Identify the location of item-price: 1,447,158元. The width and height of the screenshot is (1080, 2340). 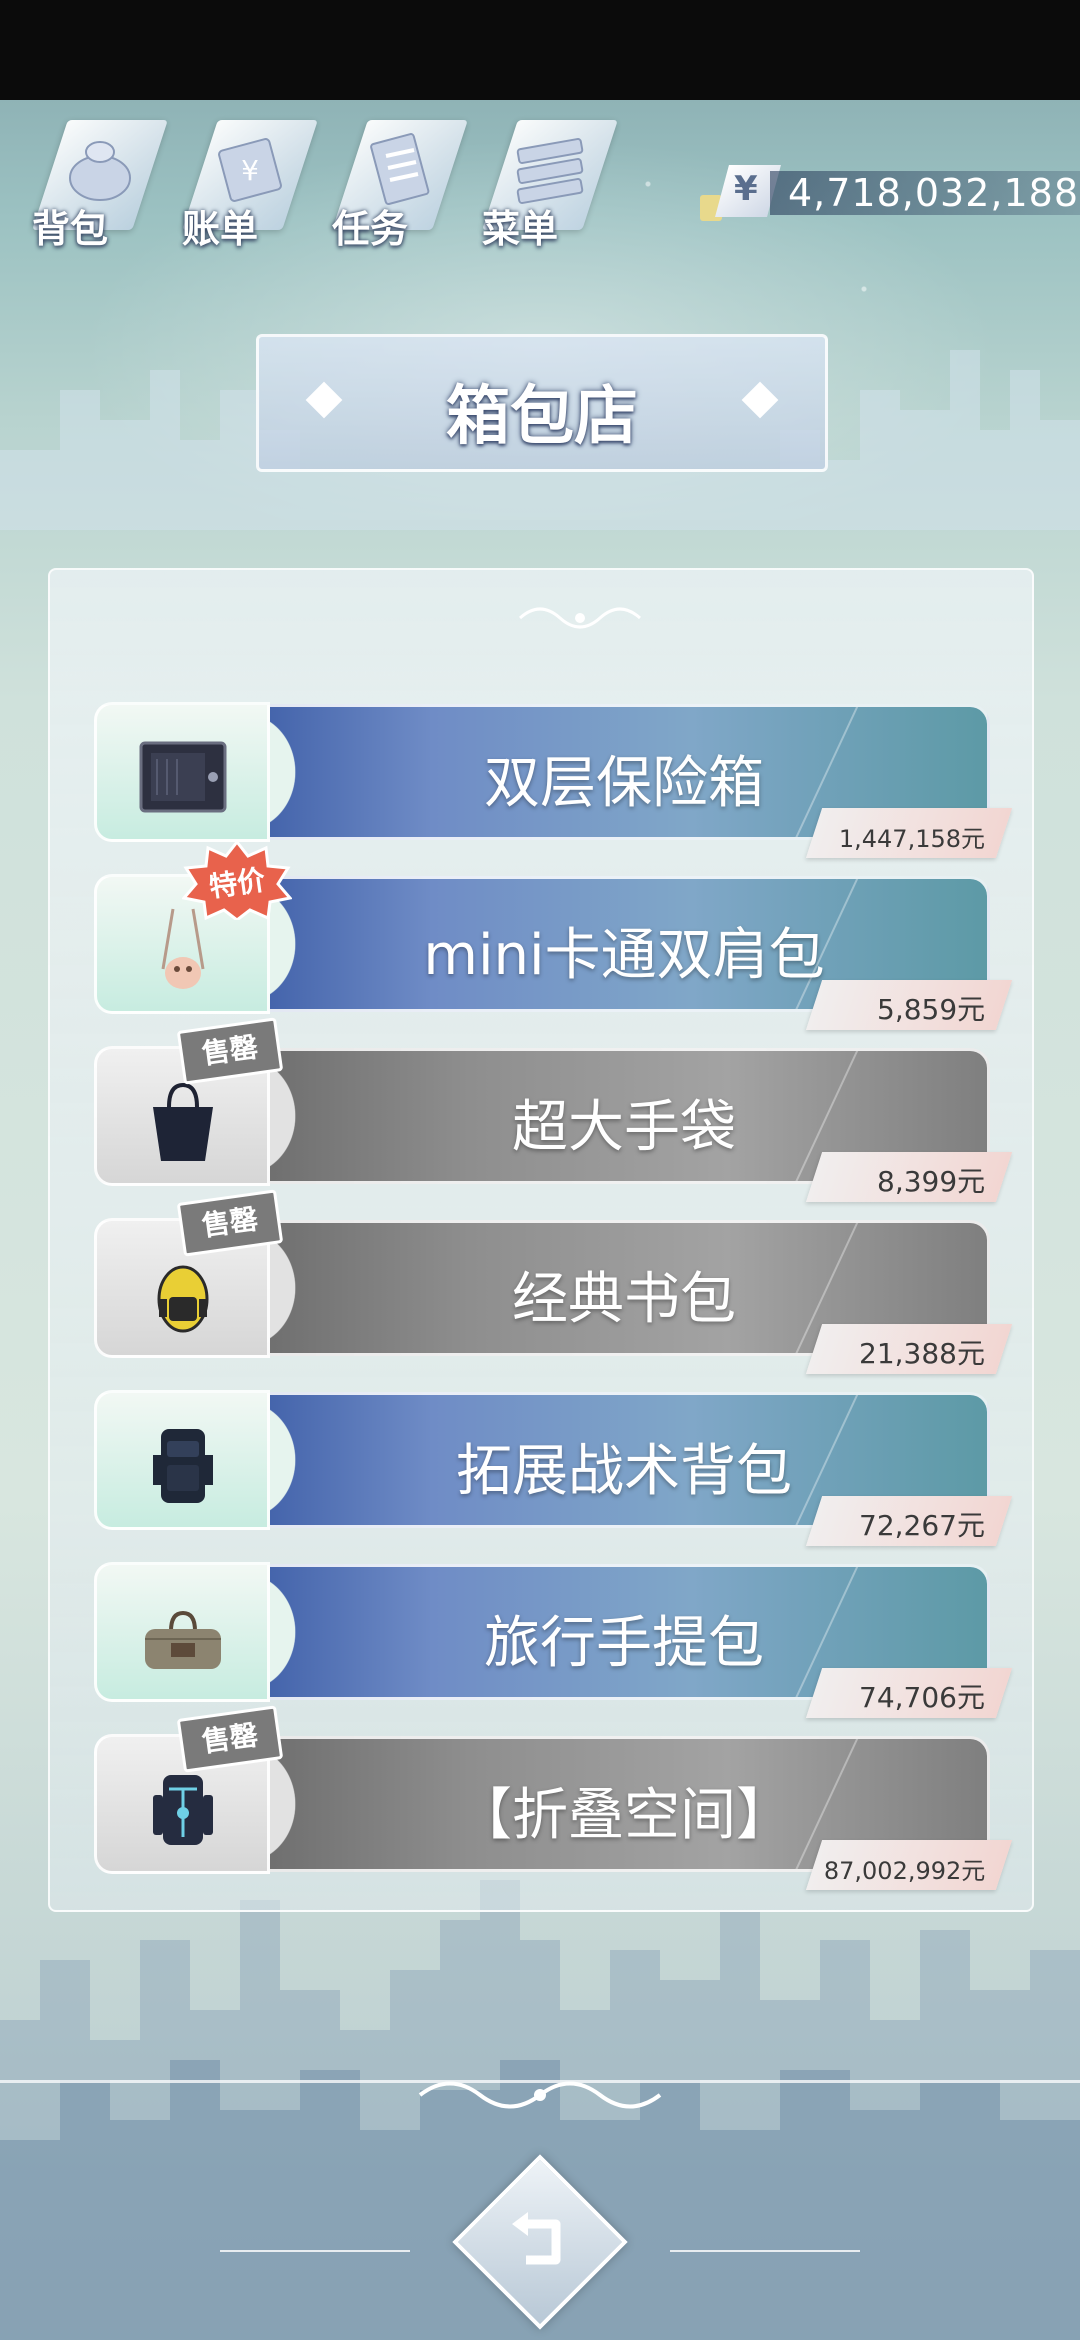
(909, 833).